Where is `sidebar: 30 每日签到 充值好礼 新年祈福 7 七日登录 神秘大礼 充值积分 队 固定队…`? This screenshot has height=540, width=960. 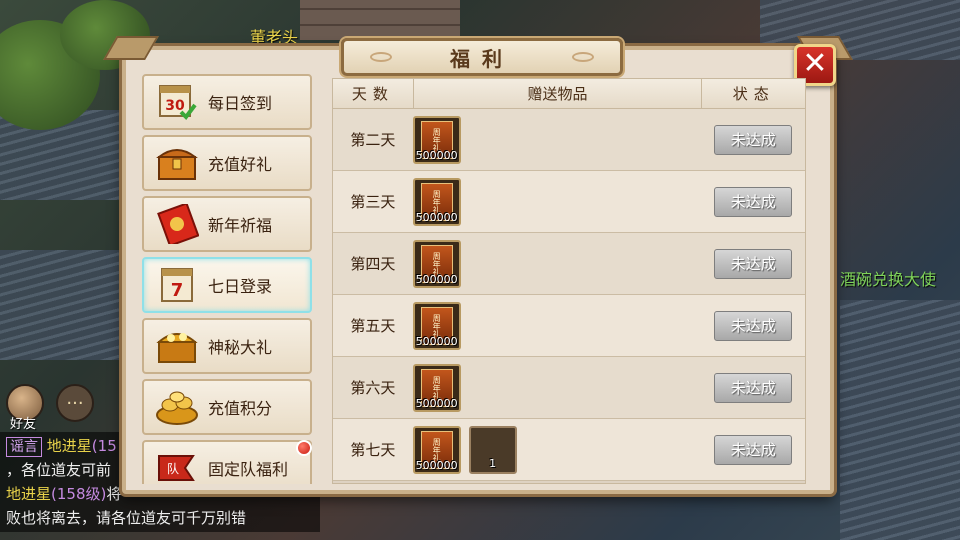
sidebar: 30 每日签到 充值好礼 新年祈福 7 七日登录 神秘大礼 充值积分 队 固定队… is located at coordinates (228, 279).